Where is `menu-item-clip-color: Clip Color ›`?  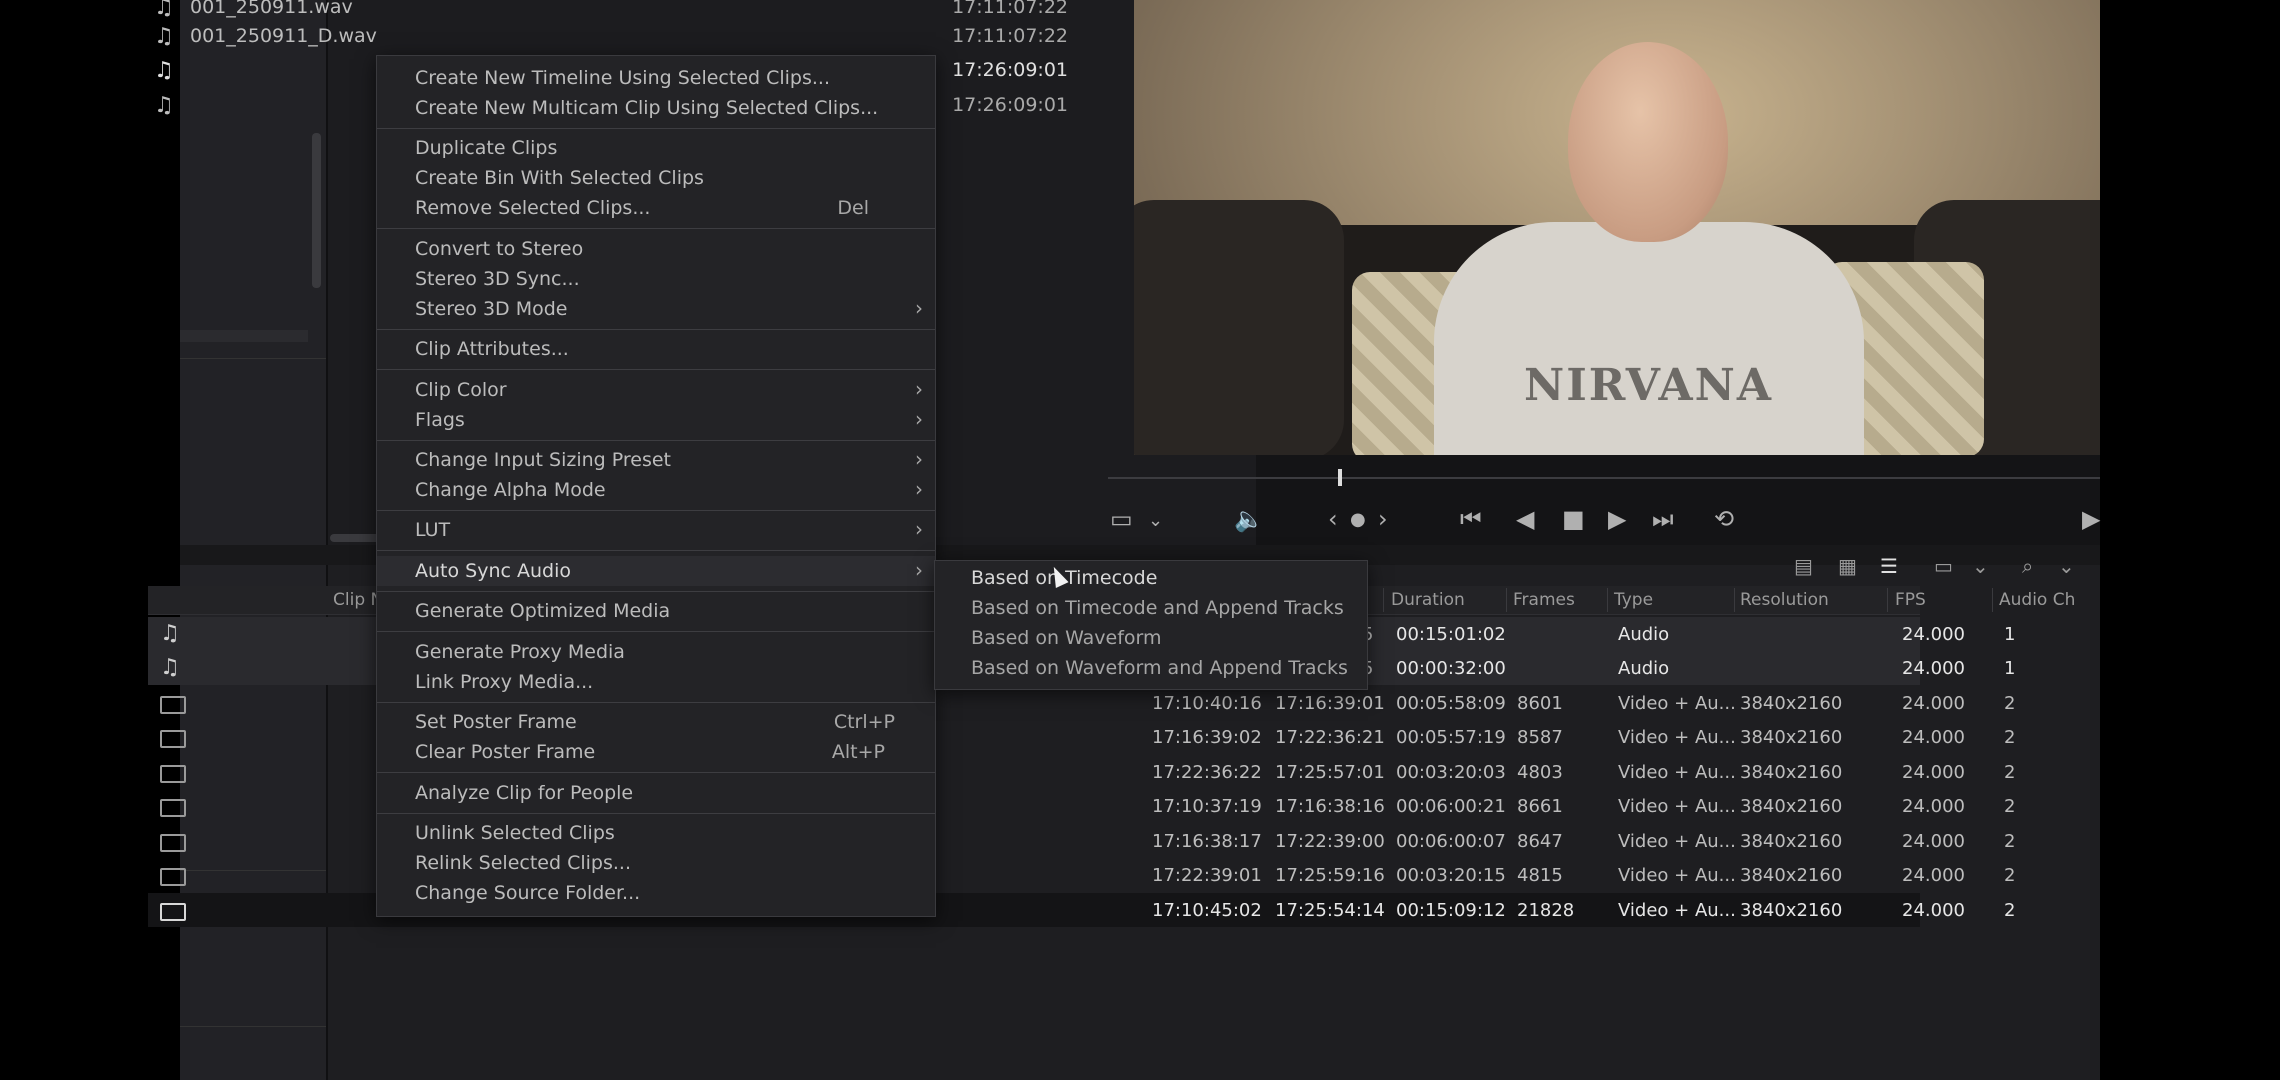 menu-item-clip-color: Clip Color › is located at coordinates (656, 390).